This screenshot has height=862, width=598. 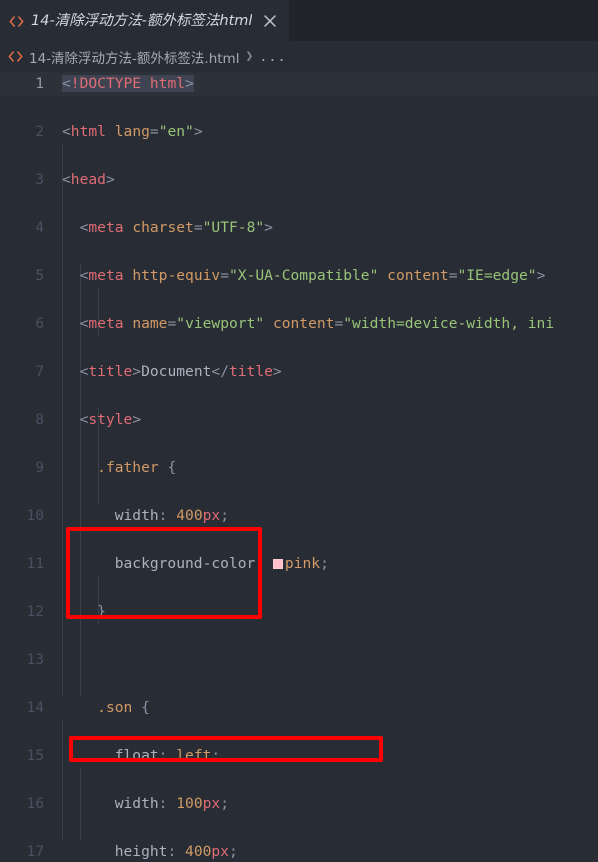 What do you see at coordinates (123, 707) in the screenshot?
I see `line-content: .son {` at bounding box center [123, 707].